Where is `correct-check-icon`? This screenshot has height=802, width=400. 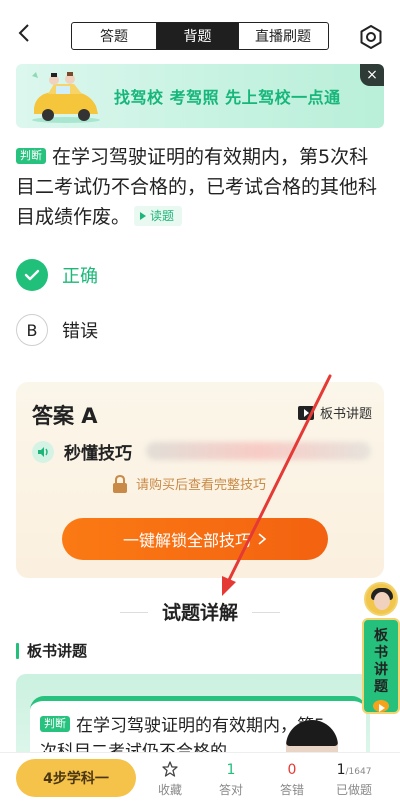 correct-check-icon is located at coordinates (32, 275).